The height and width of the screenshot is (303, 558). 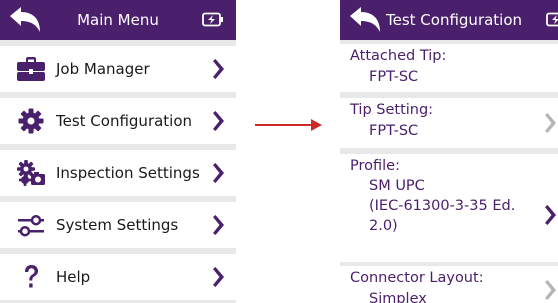 What do you see at coordinates (124, 121) in the screenshot?
I see `menu-item-label: Test Configuration` at bounding box center [124, 121].